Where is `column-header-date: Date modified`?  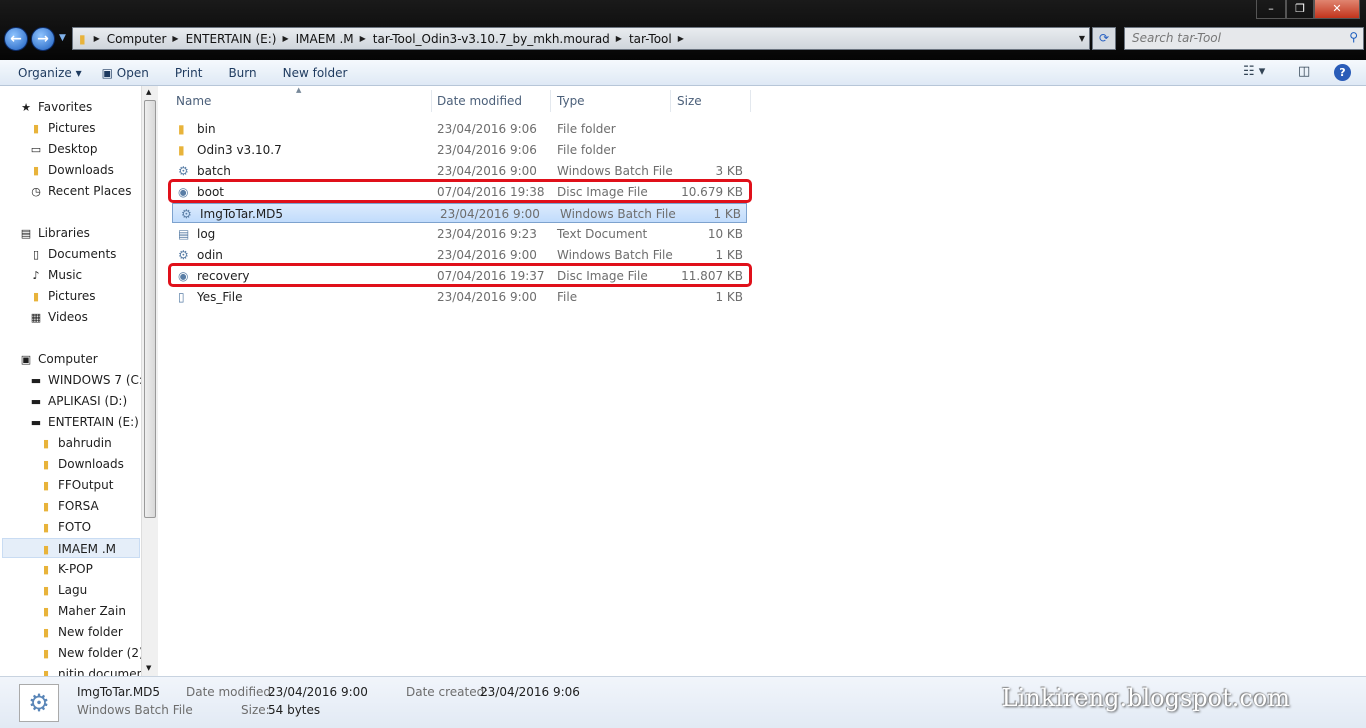 column-header-date: Date modified is located at coordinates (491, 101).